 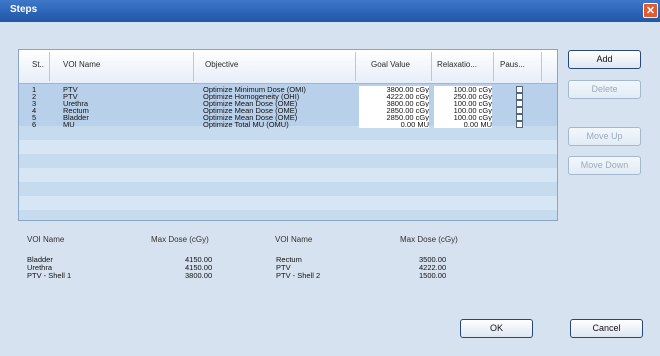 What do you see at coordinates (46, 239) in the screenshot?
I see `max-dose-left-voi-header: VOI Name` at bounding box center [46, 239].